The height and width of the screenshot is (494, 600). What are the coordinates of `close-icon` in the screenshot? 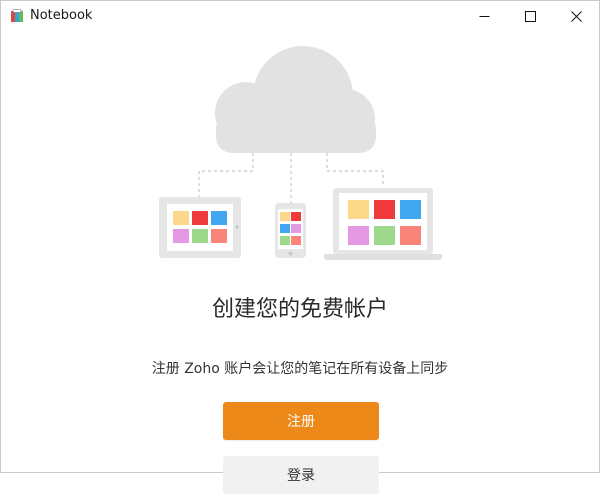 It's located at (576, 16).